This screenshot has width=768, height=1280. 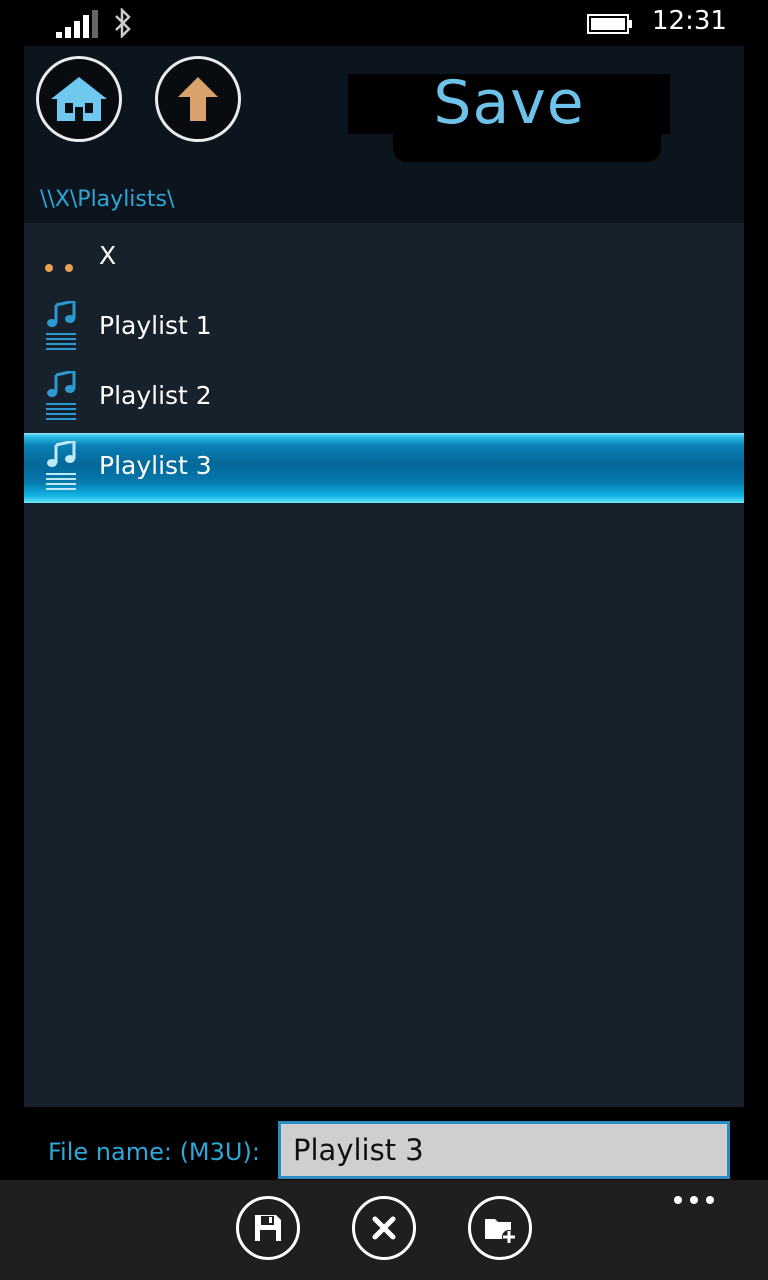 I want to click on list-item-selected: Playlist 3, so click(x=384, y=468).